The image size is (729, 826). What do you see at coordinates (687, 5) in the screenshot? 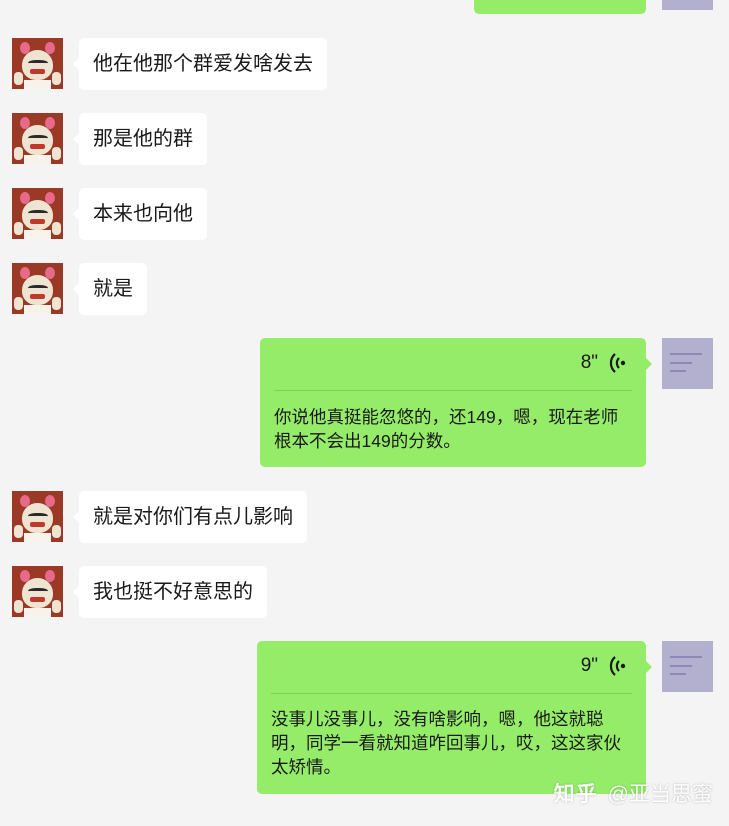
I see `avatar-self-partial` at bounding box center [687, 5].